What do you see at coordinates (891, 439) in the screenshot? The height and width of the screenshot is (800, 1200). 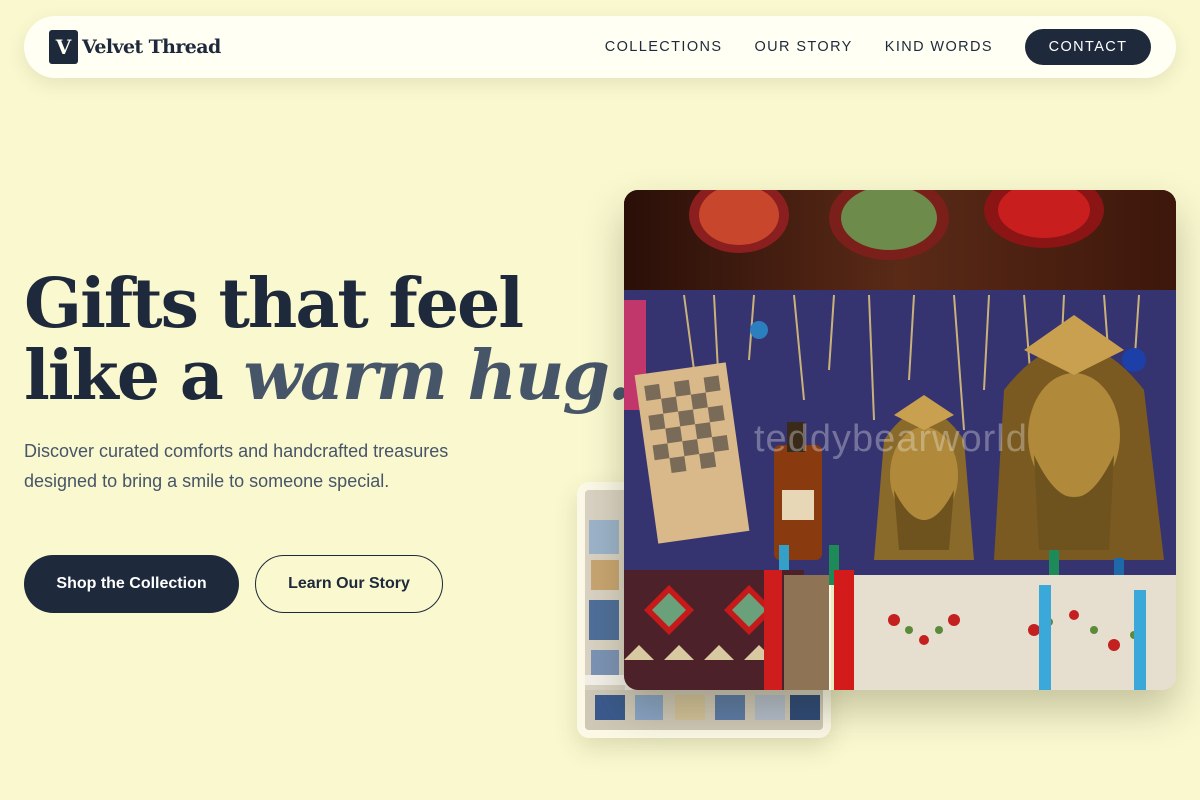 I see `image-watermark: teddybearworld` at bounding box center [891, 439].